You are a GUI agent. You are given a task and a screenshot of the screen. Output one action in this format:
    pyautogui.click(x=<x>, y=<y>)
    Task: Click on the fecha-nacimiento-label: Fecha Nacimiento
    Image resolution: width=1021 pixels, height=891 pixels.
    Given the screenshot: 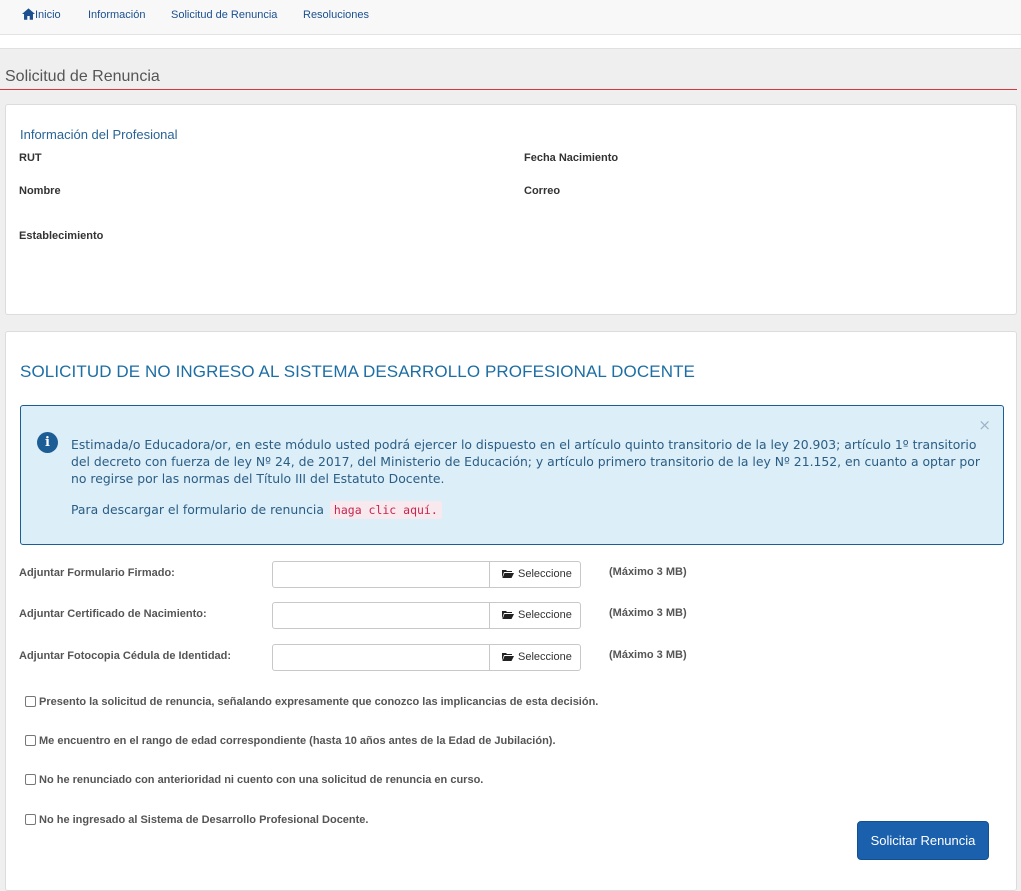 What is the action you would take?
    pyautogui.click(x=571, y=158)
    